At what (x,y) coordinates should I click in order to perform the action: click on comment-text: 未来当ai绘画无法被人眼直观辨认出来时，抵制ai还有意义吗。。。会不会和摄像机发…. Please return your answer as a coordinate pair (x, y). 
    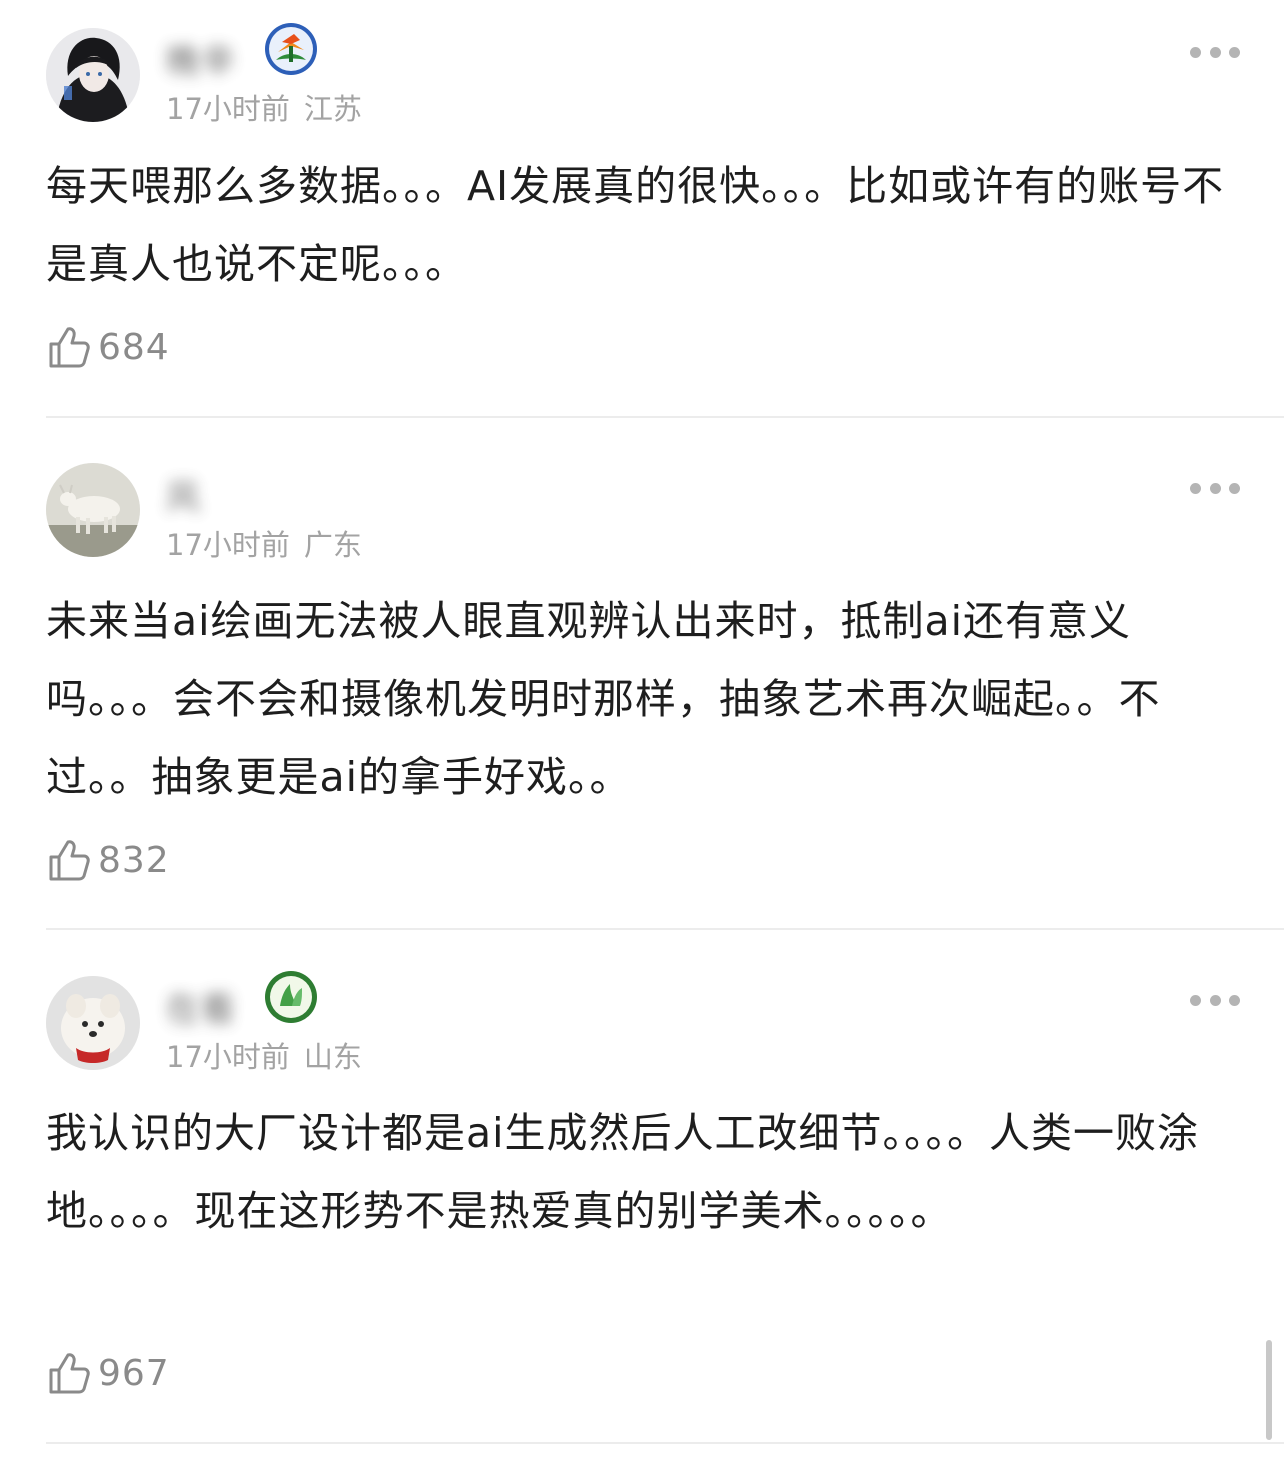
    Looking at the image, I should click on (603, 699).